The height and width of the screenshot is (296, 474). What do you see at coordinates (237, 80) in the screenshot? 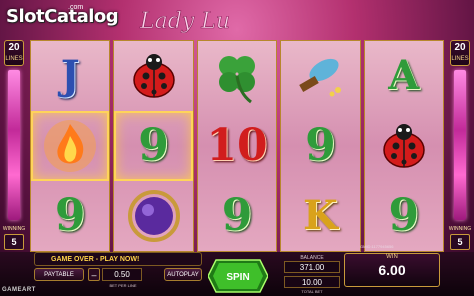
I see `four-leaf-clover-icon` at bounding box center [237, 80].